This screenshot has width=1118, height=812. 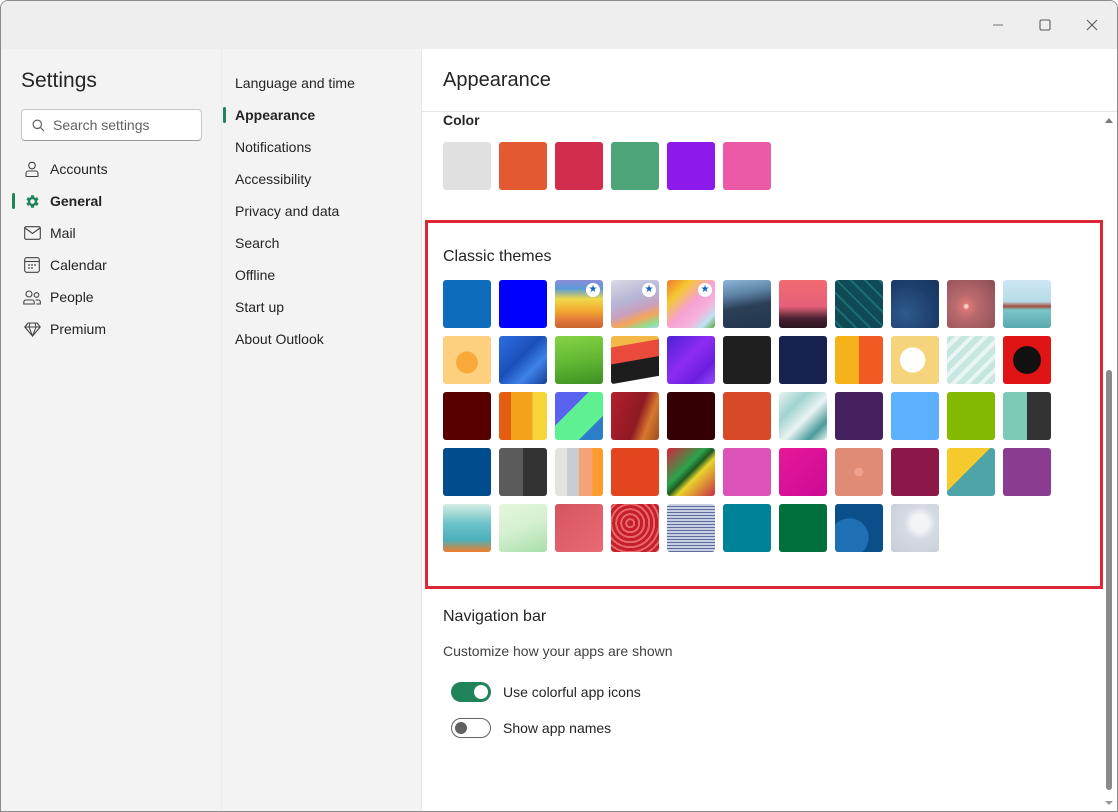 I want to click on theme-tile-maroon, so click(x=467, y=416).